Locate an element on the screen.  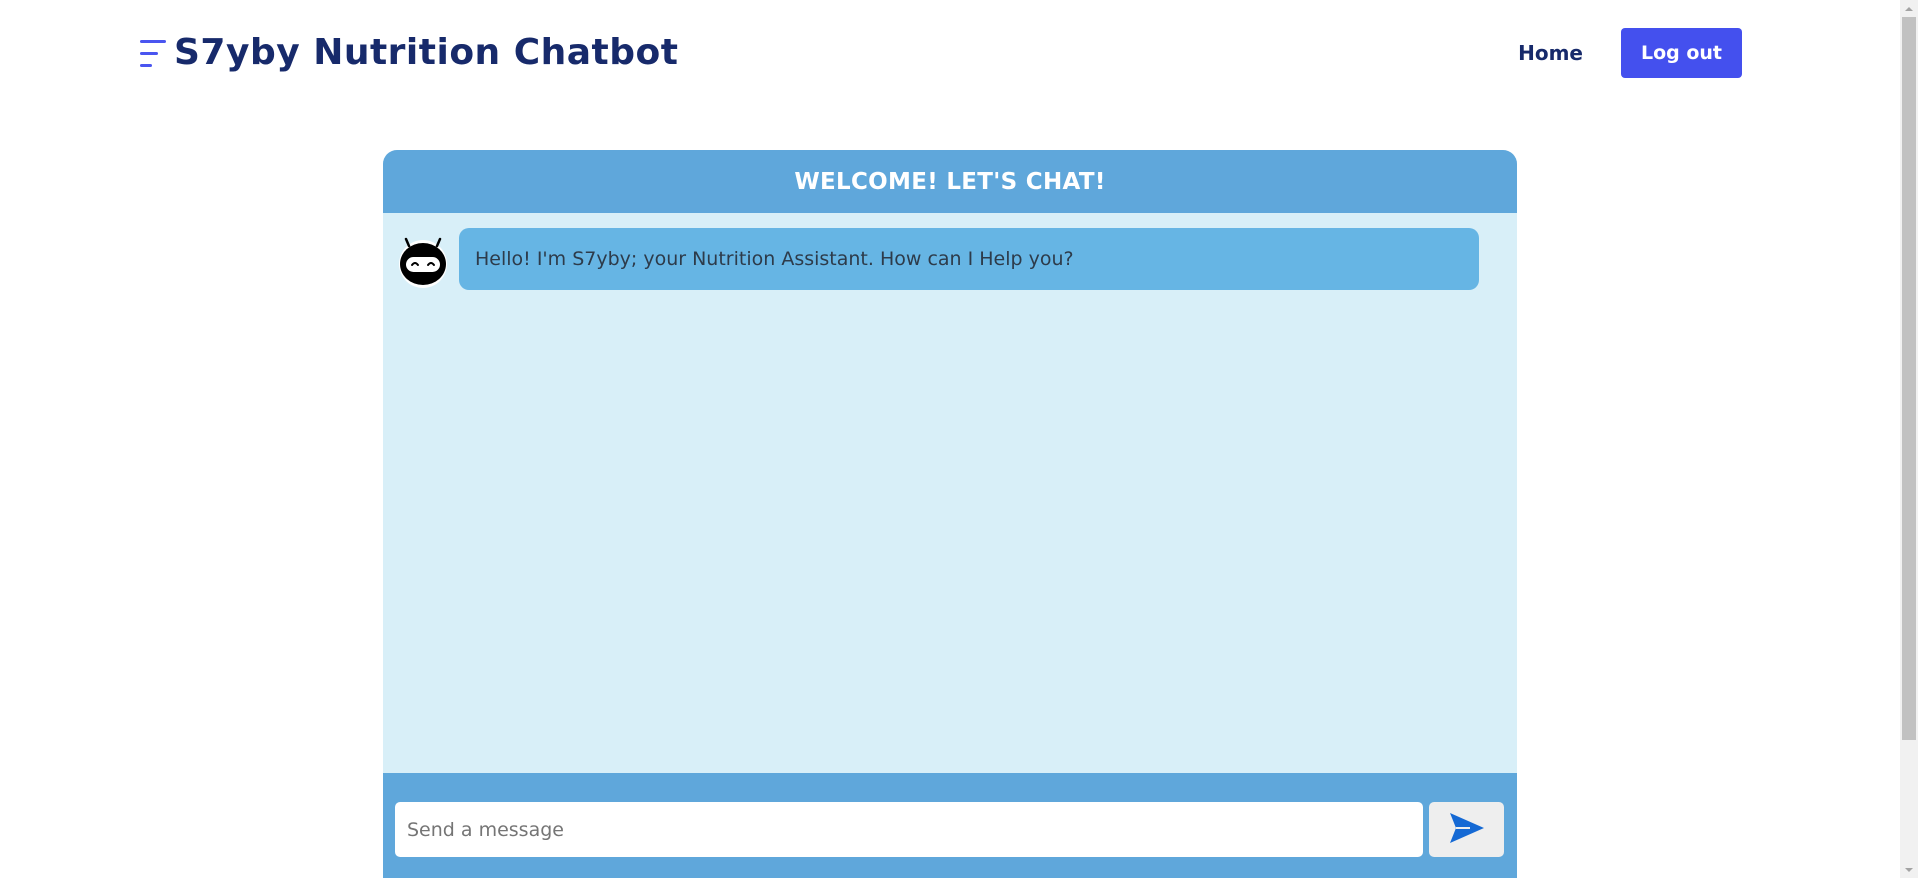
logout-button: Log out is located at coordinates (1681, 53).